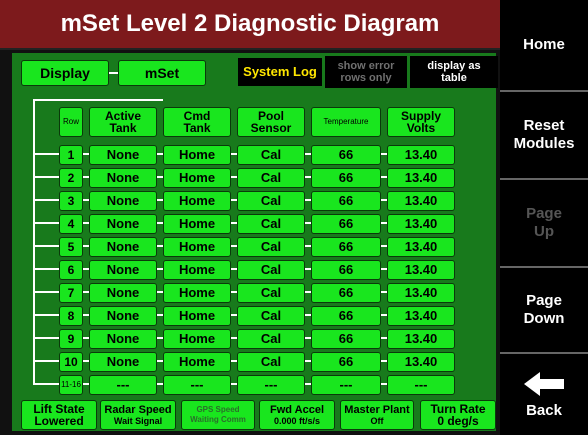 This screenshot has height=435, width=588. Describe the element at coordinates (458, 421) in the screenshot. I see `status-value: 0 deg/s` at that location.